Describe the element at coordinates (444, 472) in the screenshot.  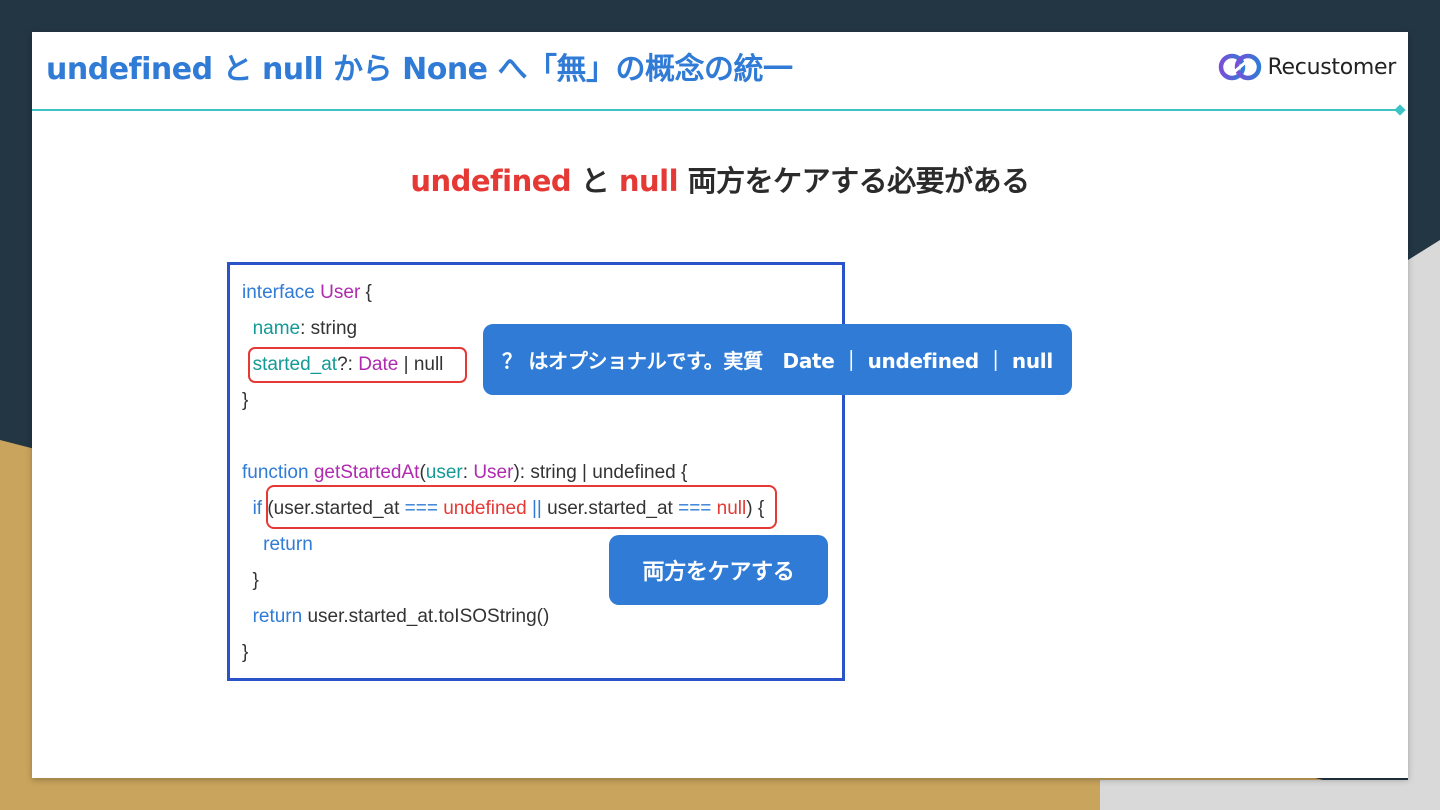
I see `code-param: user` at that location.